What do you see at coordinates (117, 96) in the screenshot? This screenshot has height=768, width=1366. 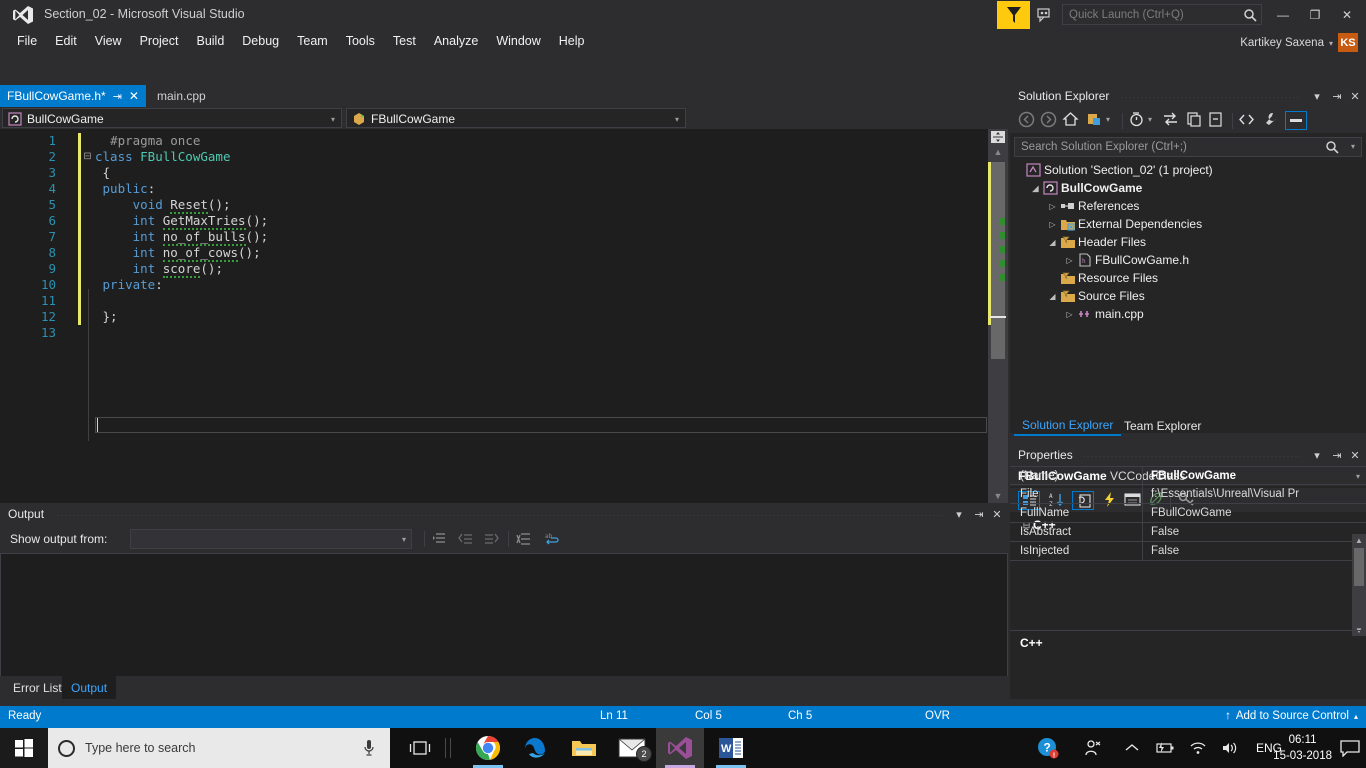 I see `pin-icon: ⇥` at bounding box center [117, 96].